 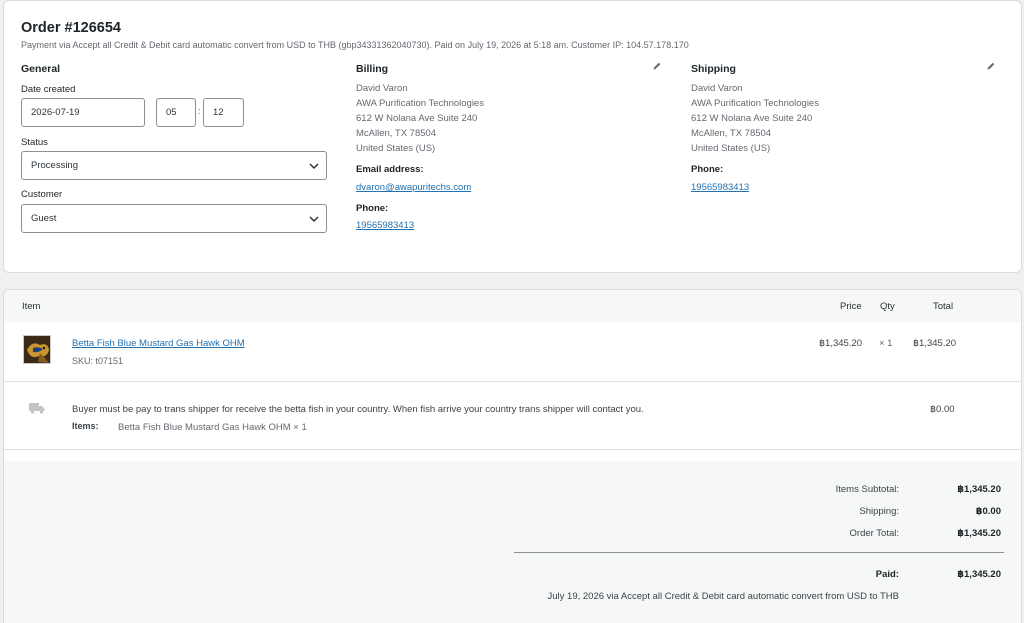 I want to click on billing-email-label: Email address:, so click(x=390, y=169).